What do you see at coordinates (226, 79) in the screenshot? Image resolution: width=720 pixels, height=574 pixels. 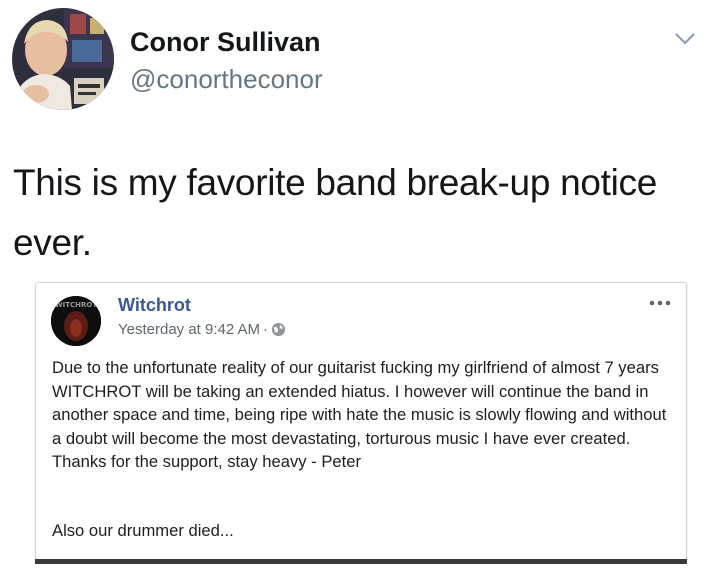 I see `handle: @conortheconor` at bounding box center [226, 79].